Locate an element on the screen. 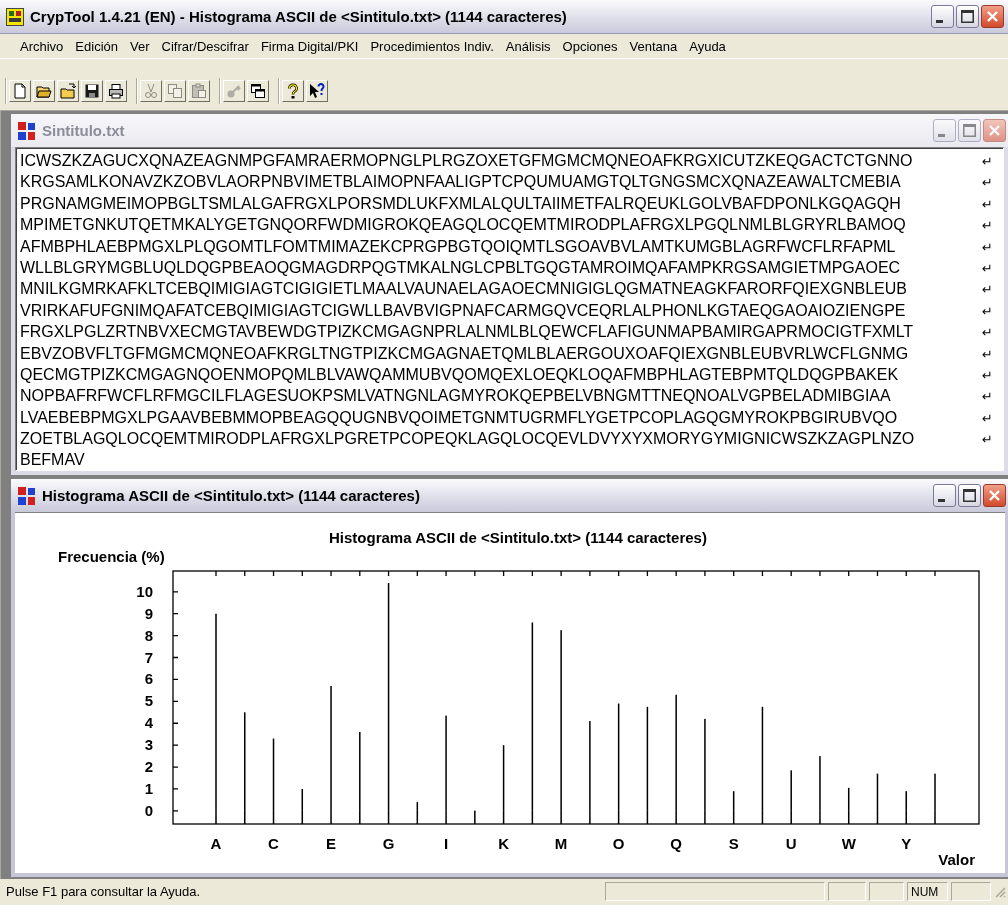 The height and width of the screenshot is (905, 1008). text-line: BEFMAV is located at coordinates (53, 460).